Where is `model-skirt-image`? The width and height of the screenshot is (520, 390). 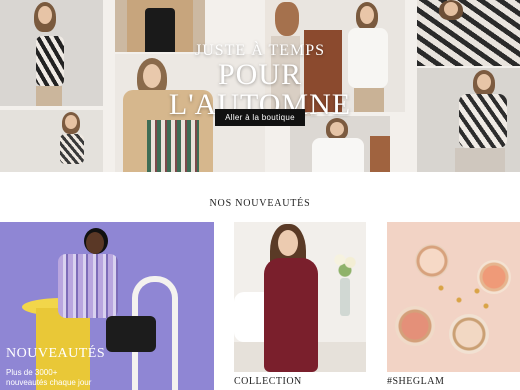 model-skirt-image is located at coordinates (131, 334).